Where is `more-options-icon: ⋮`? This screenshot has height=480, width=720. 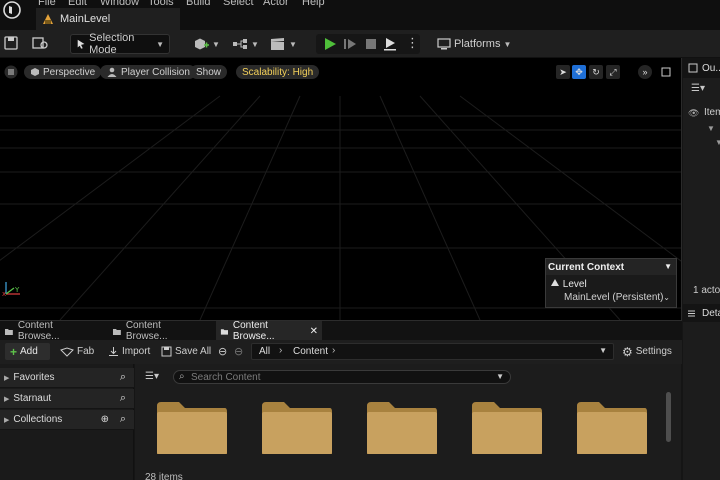
more-options-icon: ⋮ is located at coordinates (412, 42).